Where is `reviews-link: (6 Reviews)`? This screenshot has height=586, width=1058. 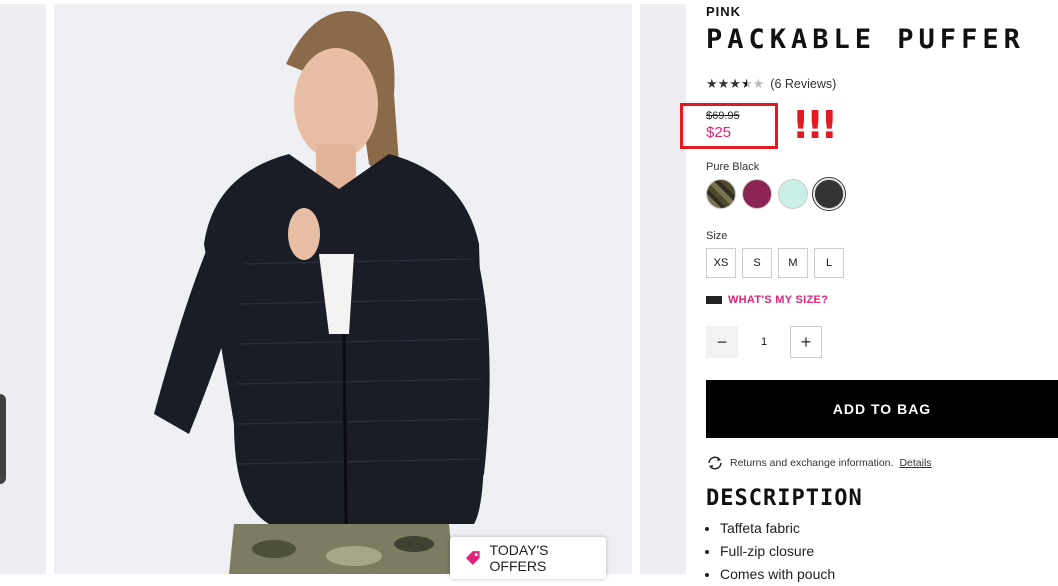 reviews-link: (6 Reviews) is located at coordinates (803, 84).